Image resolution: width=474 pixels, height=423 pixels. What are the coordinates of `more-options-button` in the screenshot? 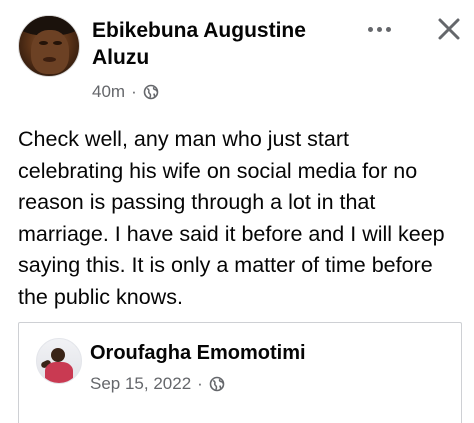 It's located at (379, 29).